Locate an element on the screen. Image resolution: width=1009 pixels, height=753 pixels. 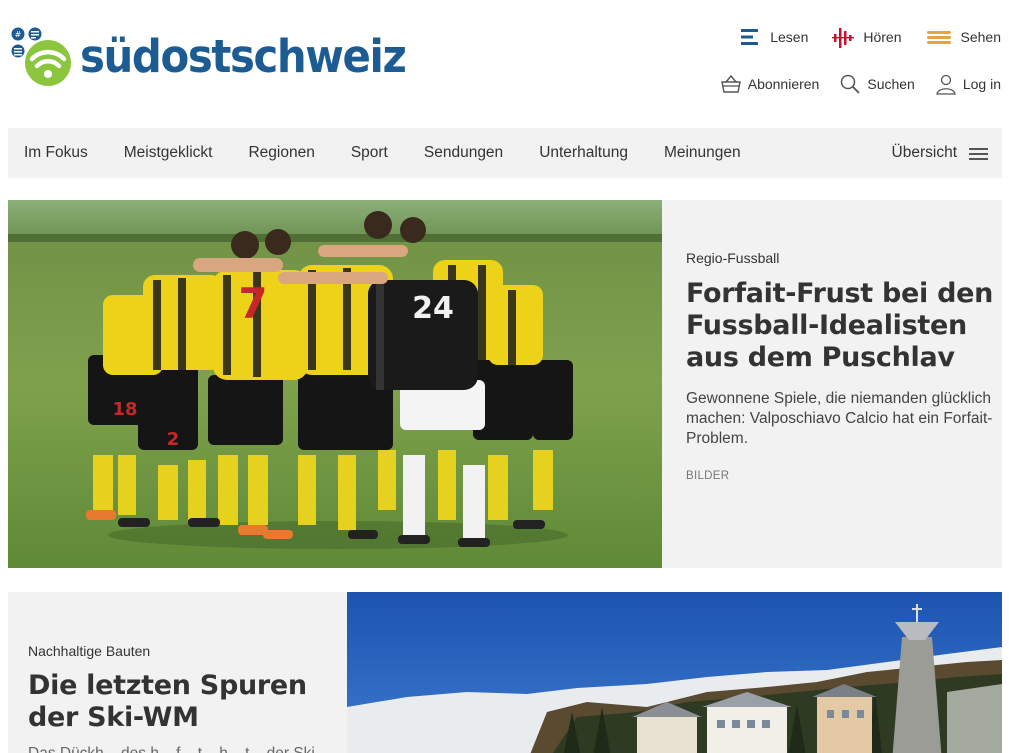
second-article-headline: Die letzten Spuren der Ski-WM is located at coordinates (178, 702).